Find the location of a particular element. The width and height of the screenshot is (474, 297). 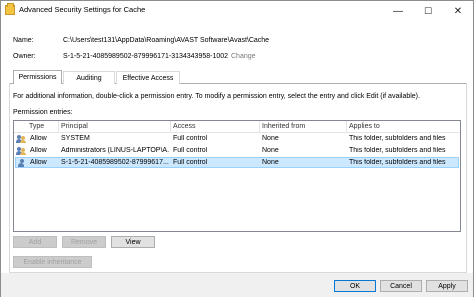

column-header-type: Type is located at coordinates (36, 126).